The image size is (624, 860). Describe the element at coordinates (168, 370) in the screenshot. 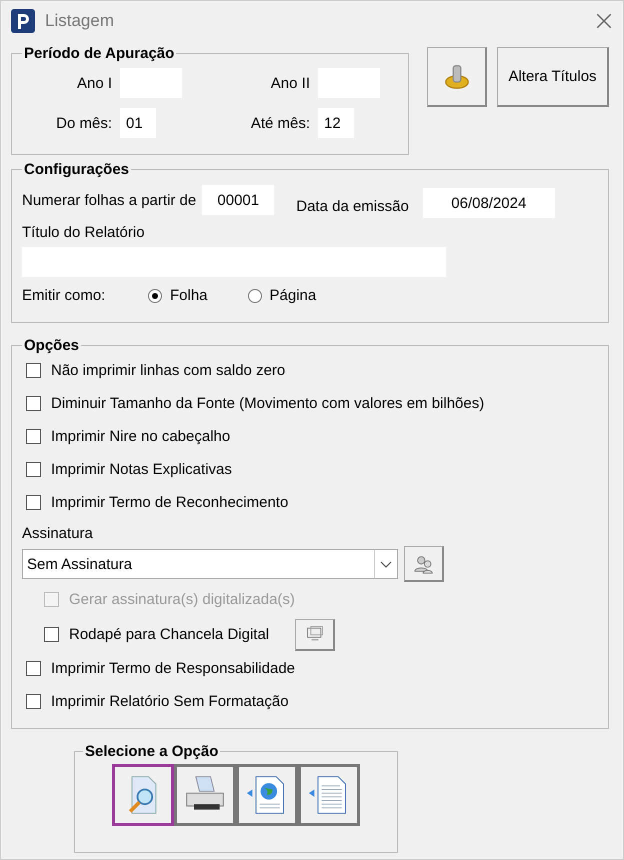

I see `checkbox-label: Não imprimir linhas com saldo zero` at that location.